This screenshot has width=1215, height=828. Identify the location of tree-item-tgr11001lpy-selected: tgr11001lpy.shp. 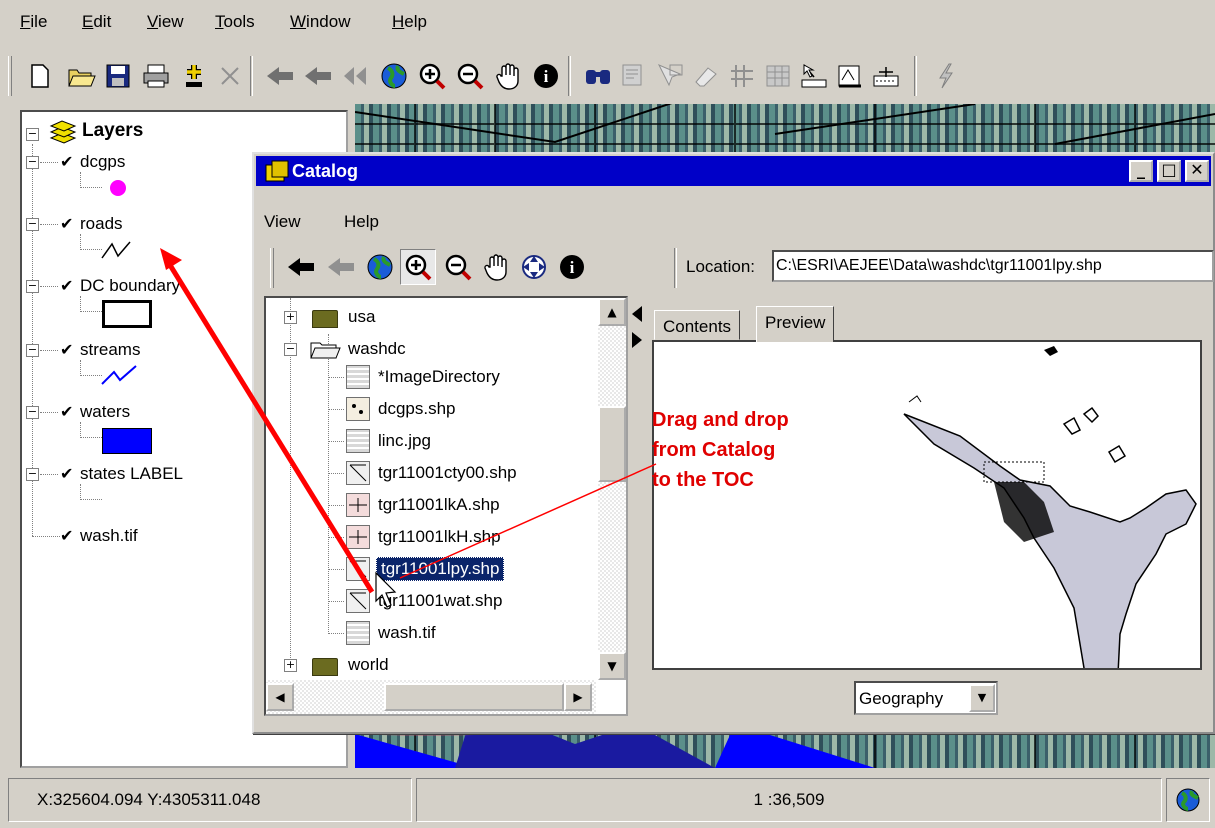
(440, 569).